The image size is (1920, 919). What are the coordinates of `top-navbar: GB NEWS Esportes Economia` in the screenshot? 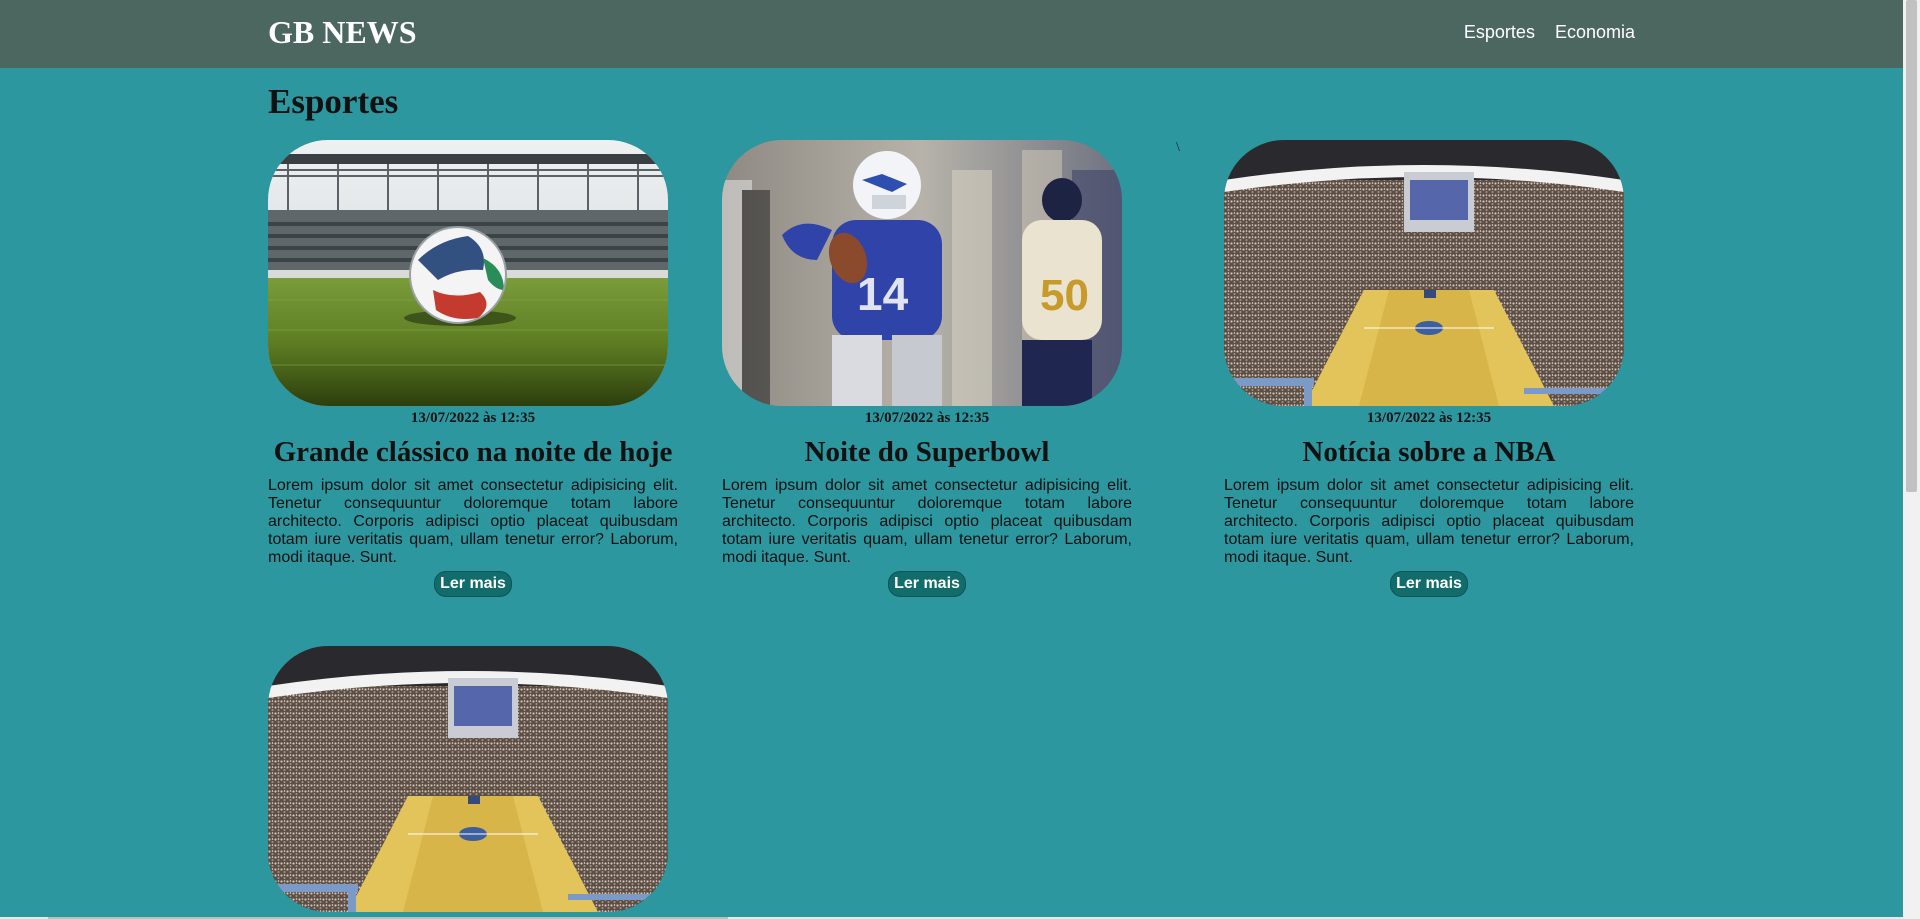 It's located at (951, 34).